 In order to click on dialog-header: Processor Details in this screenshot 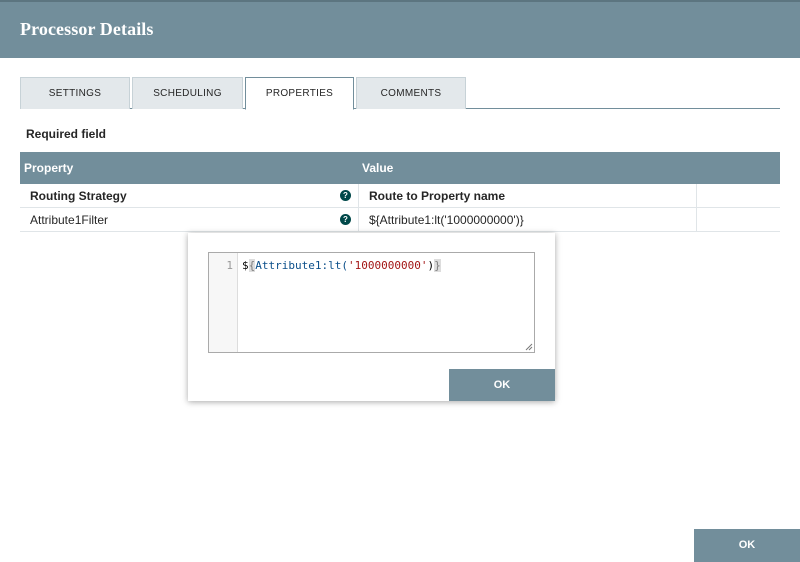, I will do `click(400, 29)`.